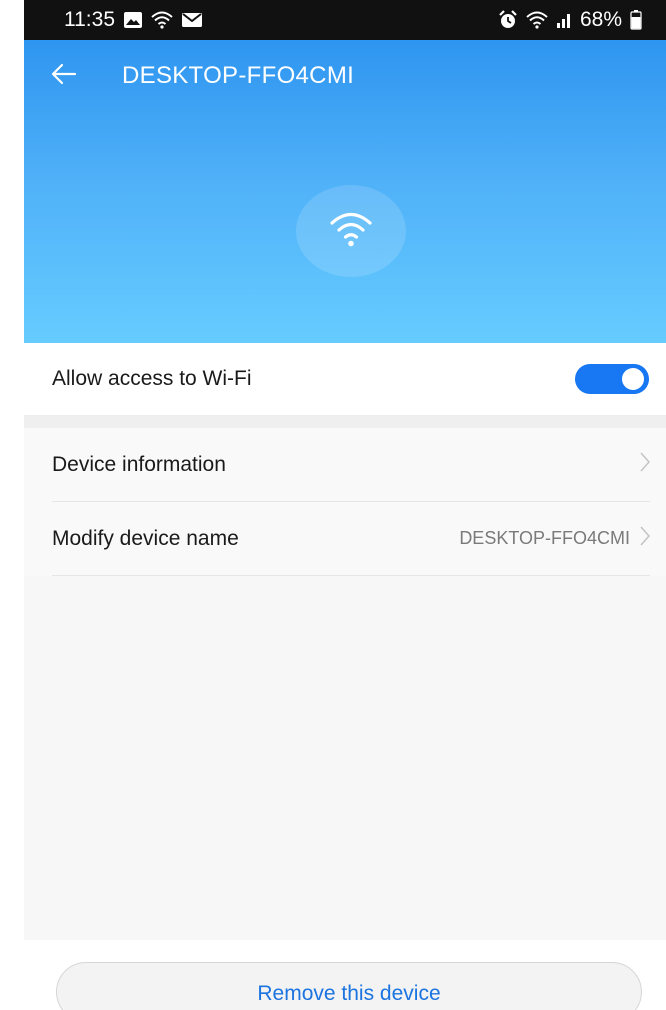  Describe the element at coordinates (345, 20) in the screenshot. I see `status-bar: 11:35 68%` at that location.